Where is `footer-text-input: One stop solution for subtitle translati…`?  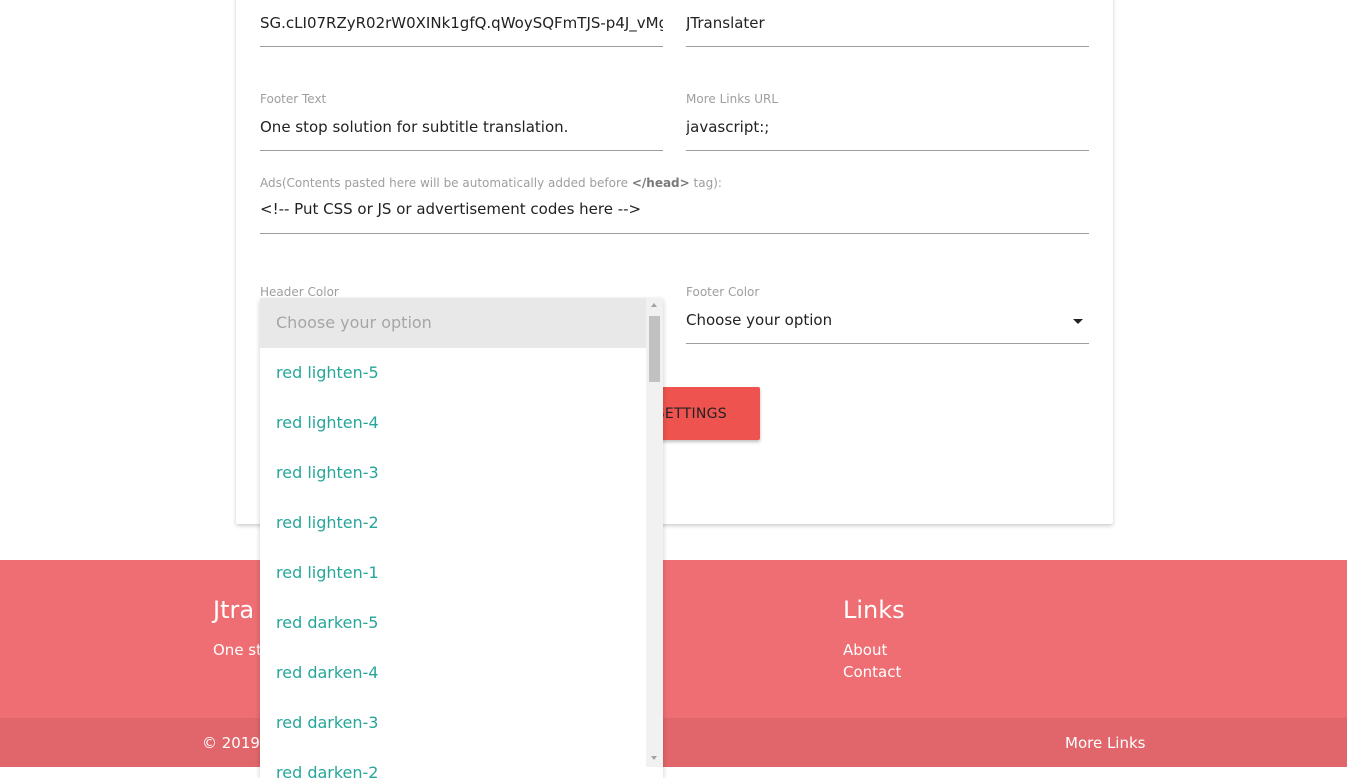
footer-text-input: One stop solution for subtitle translati… is located at coordinates (414, 127).